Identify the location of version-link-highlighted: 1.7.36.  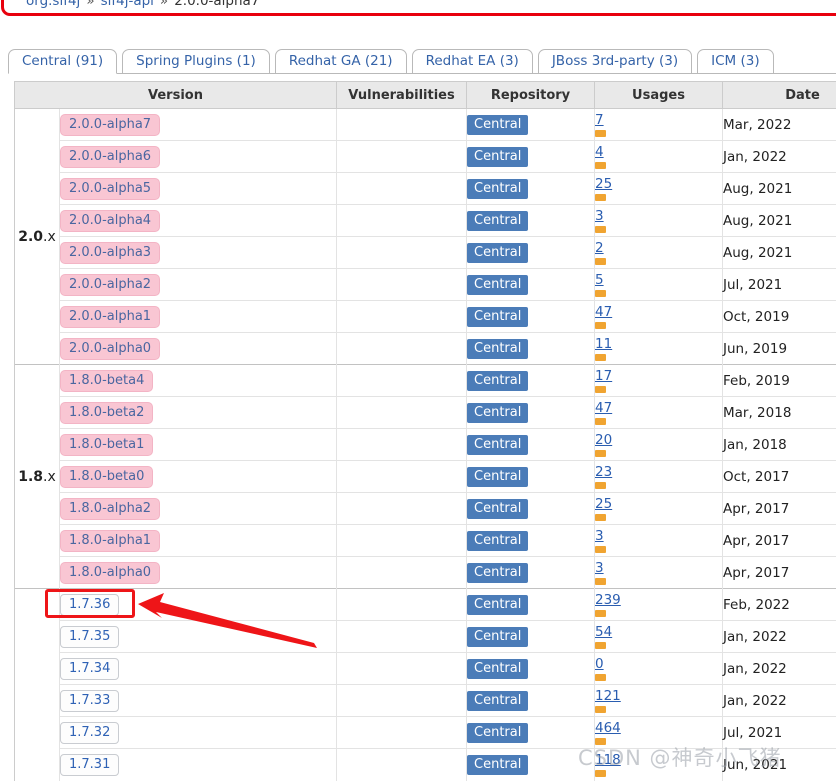
(89, 605).